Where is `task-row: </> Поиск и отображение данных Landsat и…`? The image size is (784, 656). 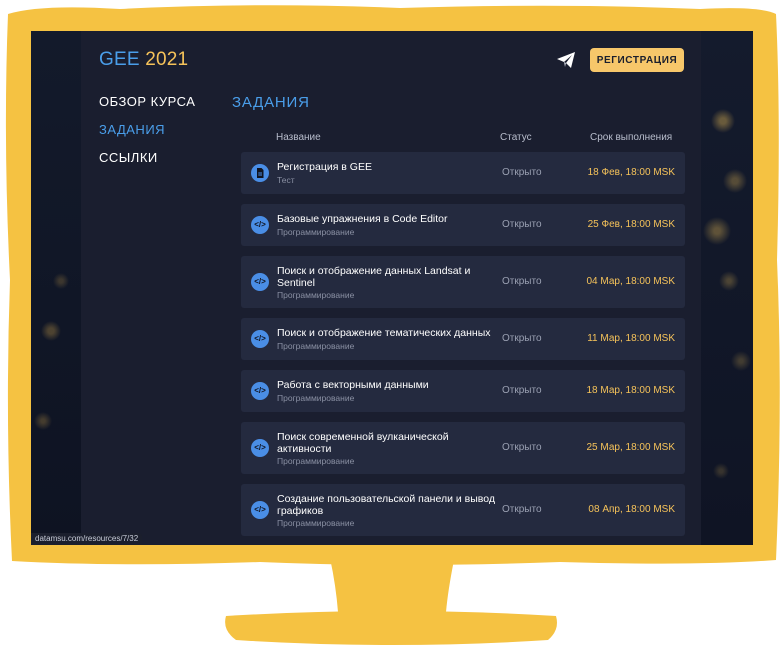
task-row: </> Поиск и отображение данных Landsat и… is located at coordinates (463, 282).